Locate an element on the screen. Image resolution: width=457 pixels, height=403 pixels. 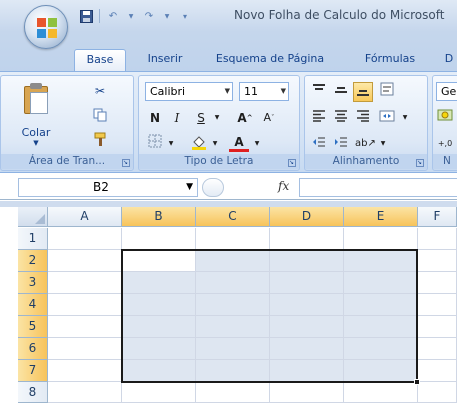
borders-dropdown-icon: ▼ is located at coordinates (171, 144).